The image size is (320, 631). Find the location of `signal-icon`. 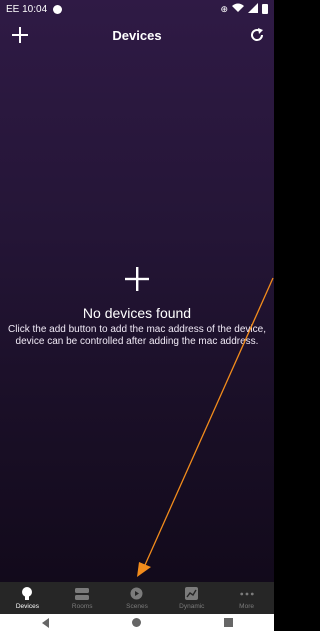

signal-icon is located at coordinates (253, 9).